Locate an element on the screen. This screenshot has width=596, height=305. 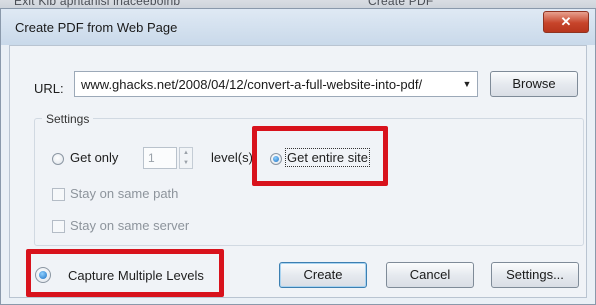
levels-stepper: ▲ ▼ is located at coordinates (186, 158).